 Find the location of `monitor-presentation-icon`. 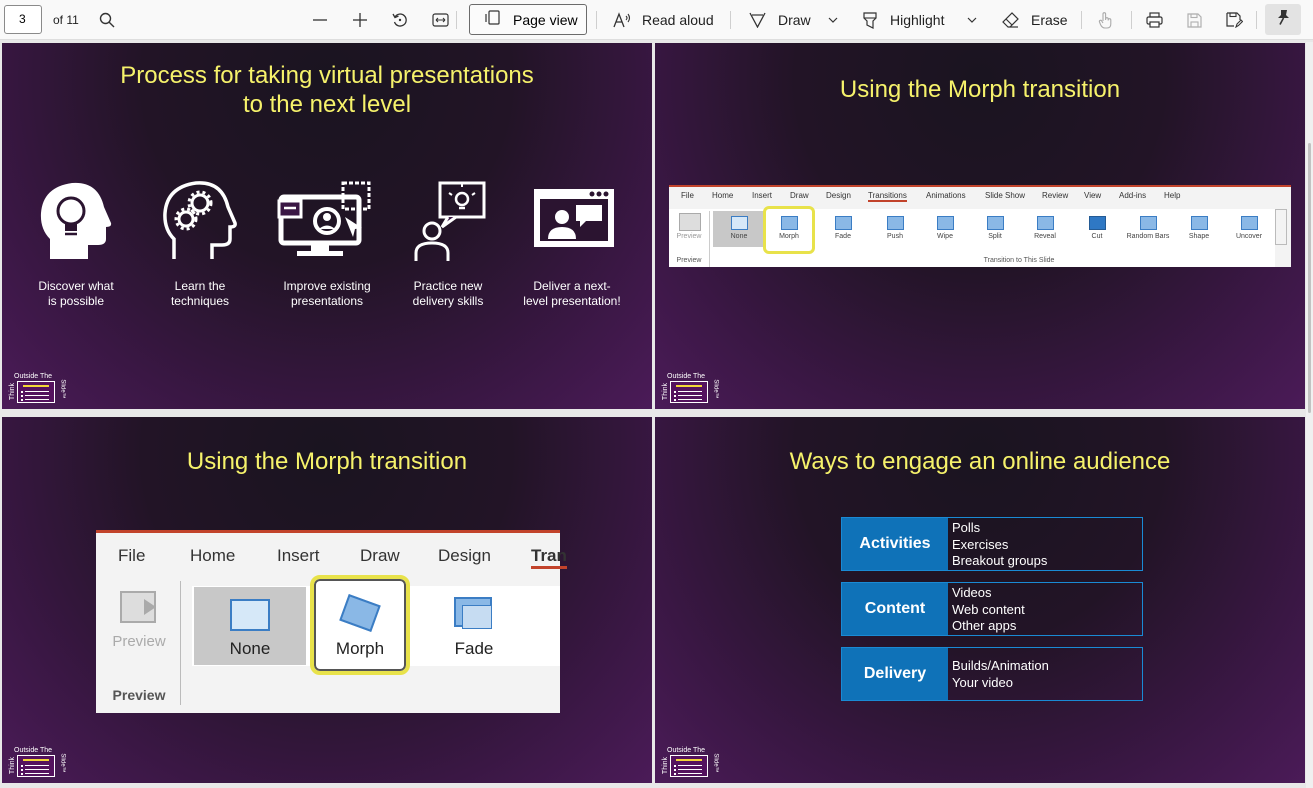

monitor-presentation-icon is located at coordinates (326, 223).